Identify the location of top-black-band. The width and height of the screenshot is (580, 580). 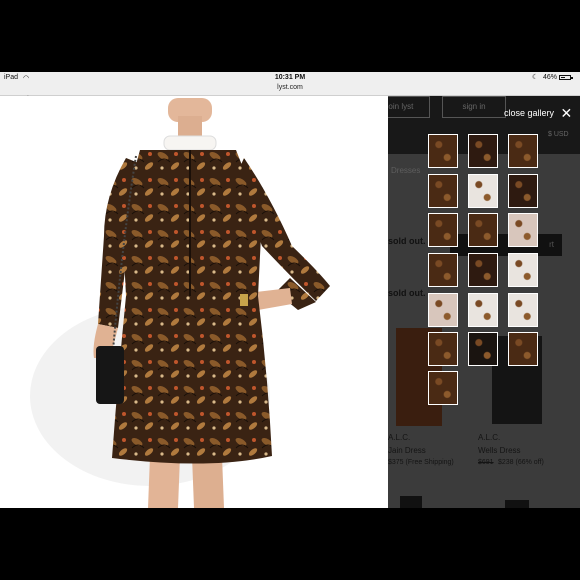
(290, 36).